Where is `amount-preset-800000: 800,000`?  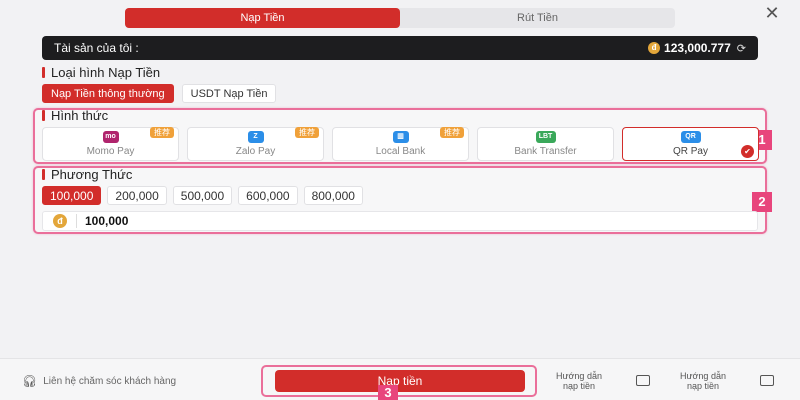 amount-preset-800000: 800,000 is located at coordinates (333, 195).